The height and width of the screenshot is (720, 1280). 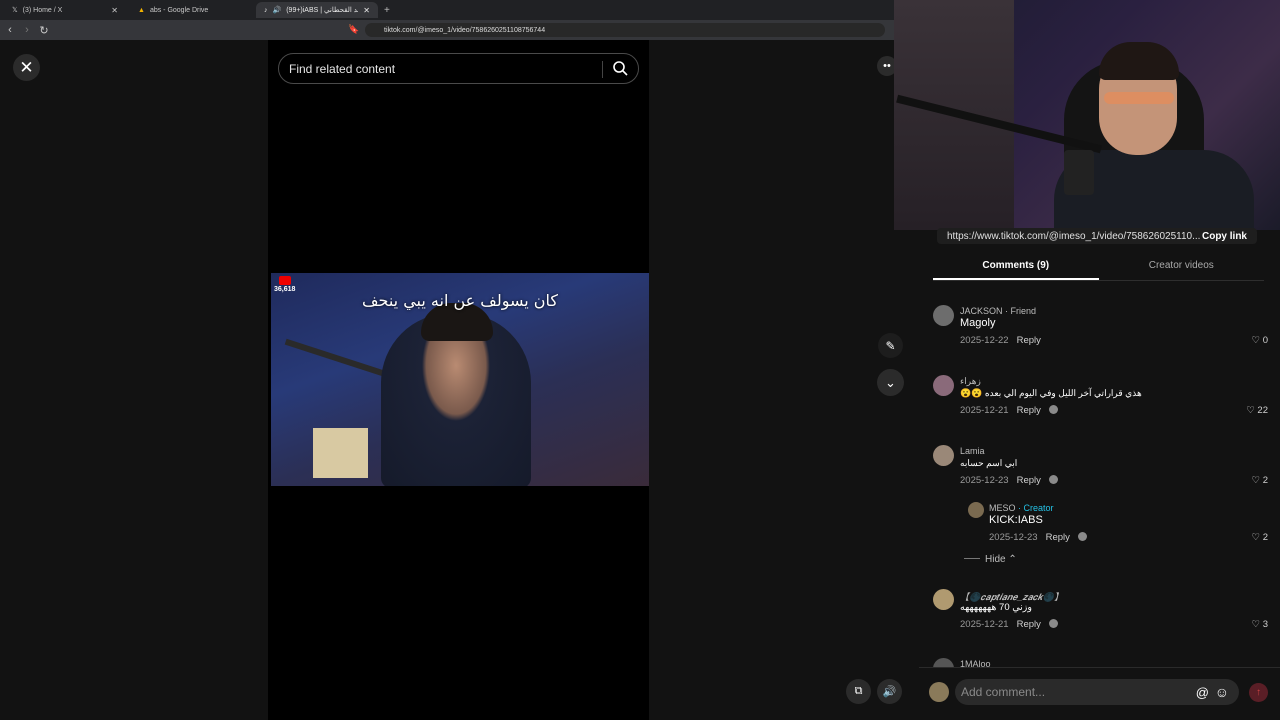 What do you see at coordinates (1202, 692) in the screenshot?
I see `mention-icon: @` at bounding box center [1202, 692].